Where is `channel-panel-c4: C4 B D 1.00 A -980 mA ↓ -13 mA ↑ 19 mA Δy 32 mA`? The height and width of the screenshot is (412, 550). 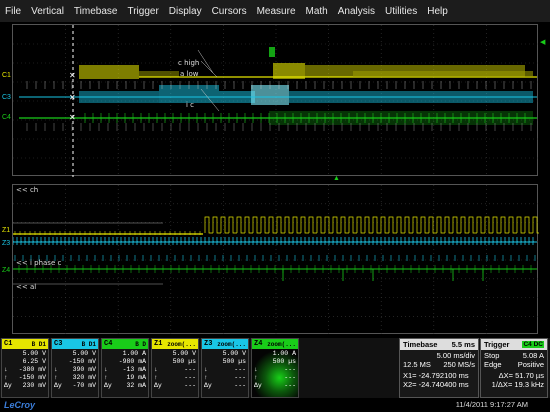
channel-panel-c4: C4 B D 1.00 A -980 mA ↓ -13 mA ↑ 19 mA Δy 32 mA is located at coordinates (125, 368).